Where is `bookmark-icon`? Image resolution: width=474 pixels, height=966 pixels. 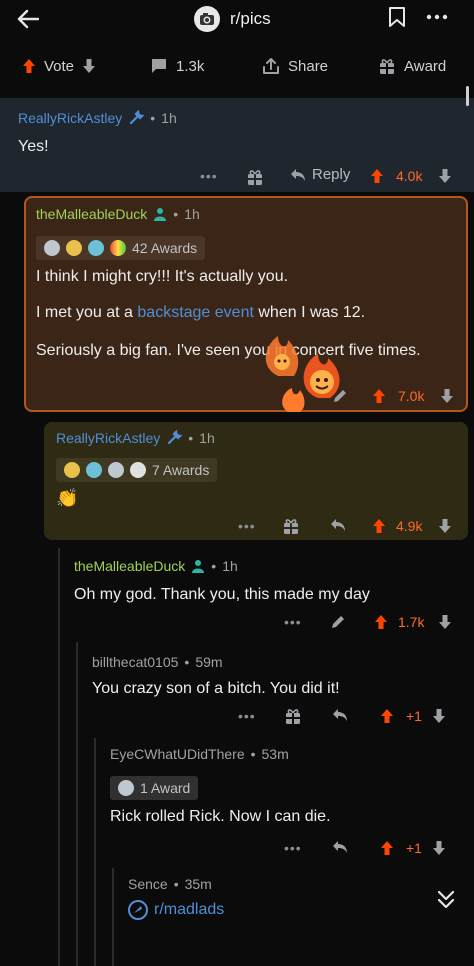
bookmark-icon is located at coordinates (397, 17).